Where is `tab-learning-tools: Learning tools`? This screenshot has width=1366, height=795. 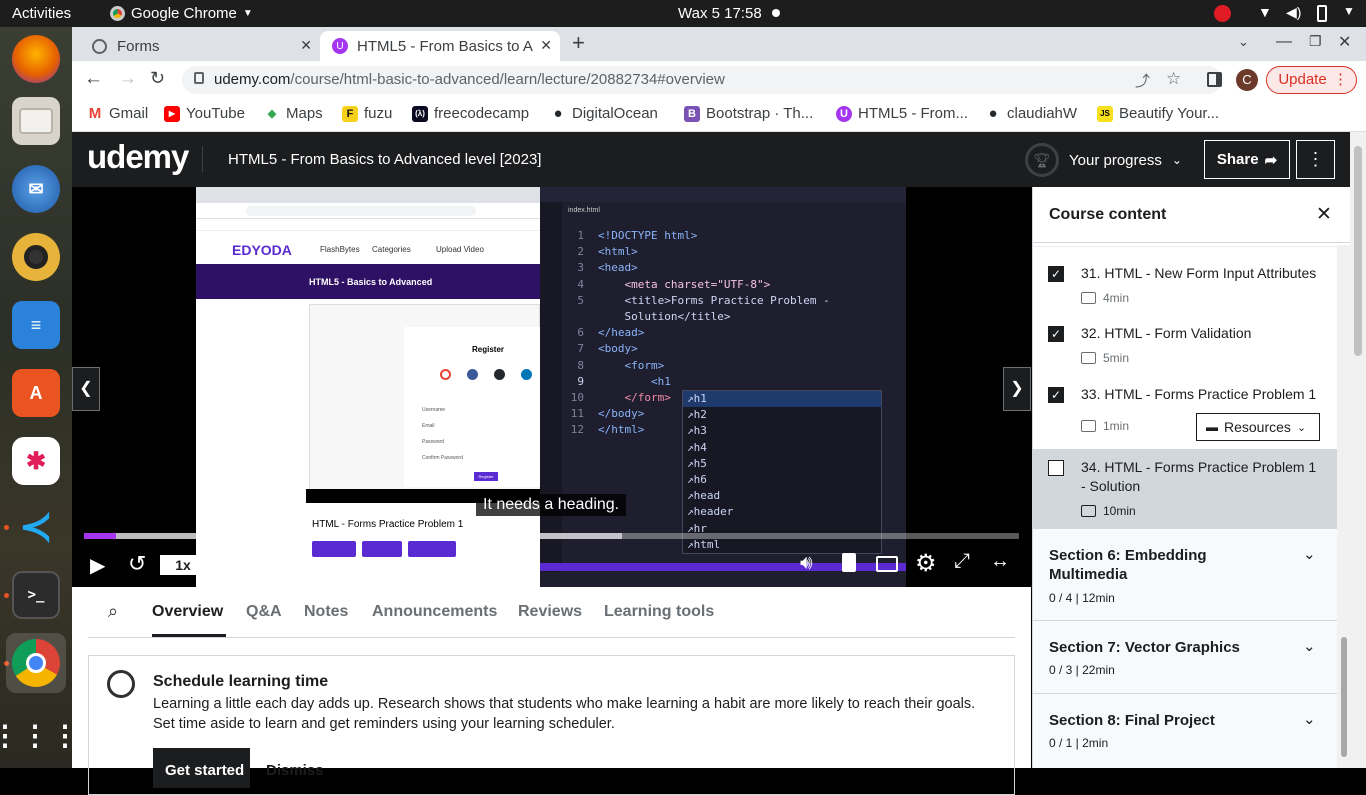 tab-learning-tools: Learning tools is located at coordinates (659, 612).